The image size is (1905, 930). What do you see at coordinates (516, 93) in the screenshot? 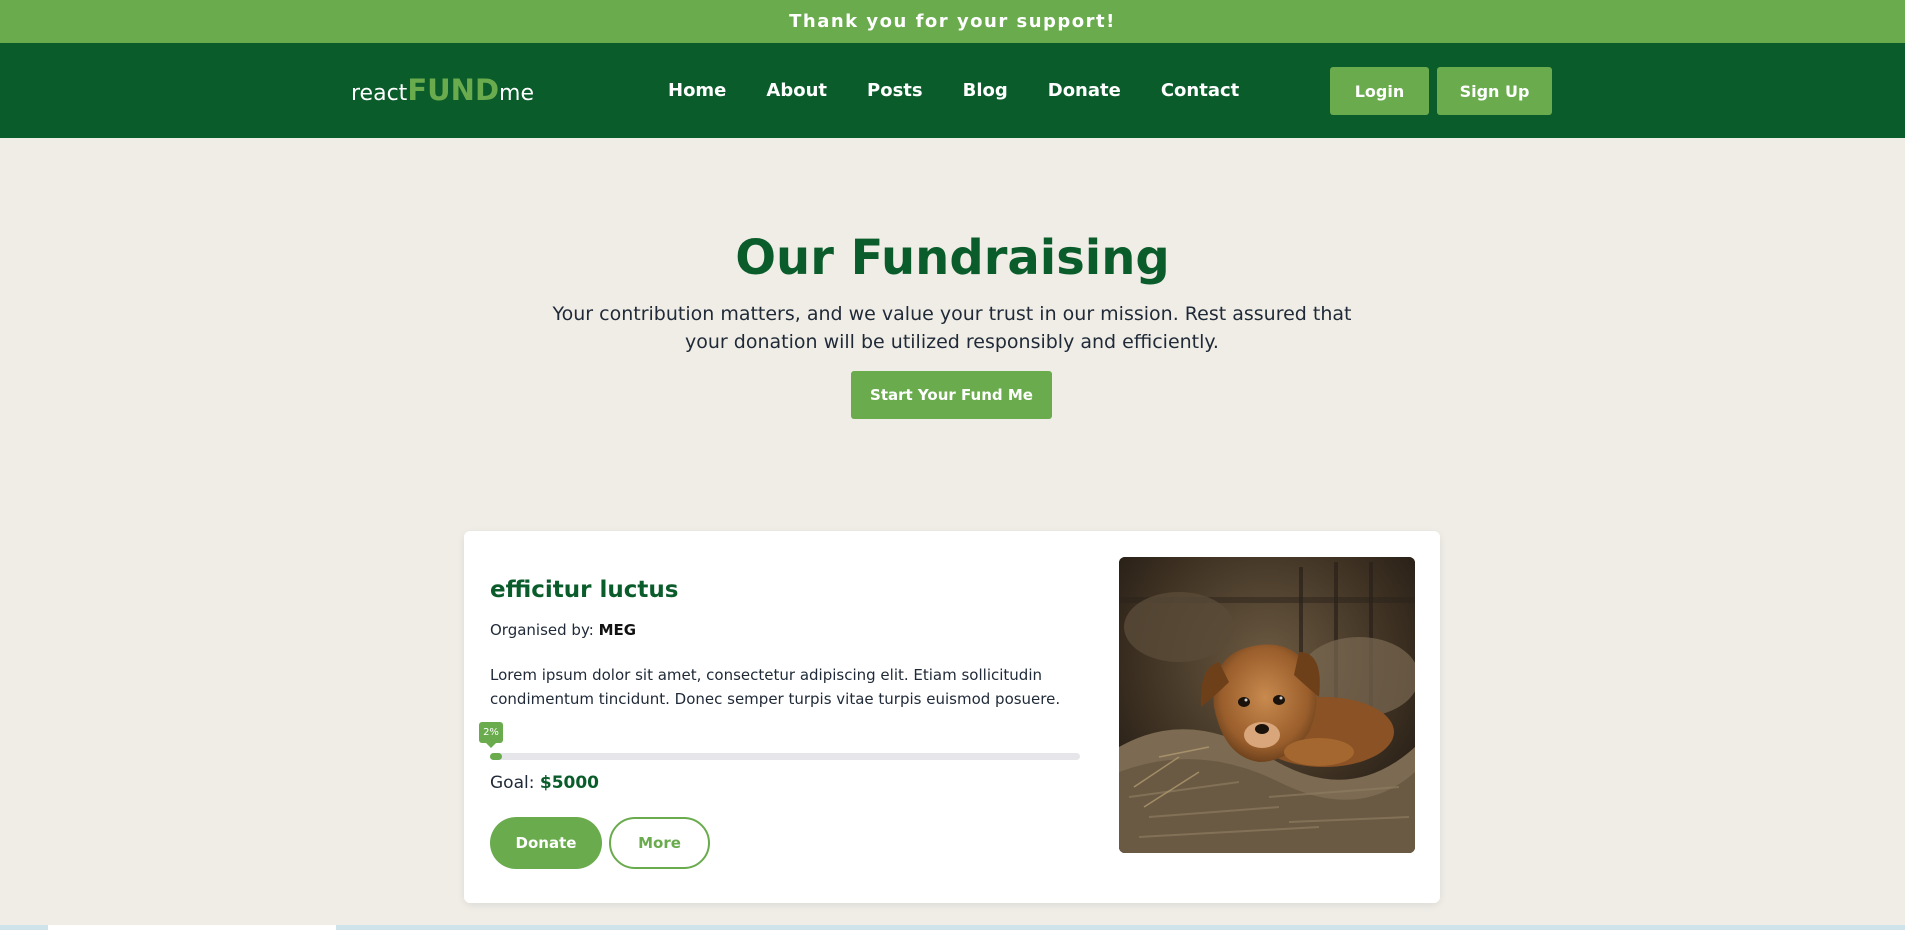
I see `logo-suffix: me` at bounding box center [516, 93].